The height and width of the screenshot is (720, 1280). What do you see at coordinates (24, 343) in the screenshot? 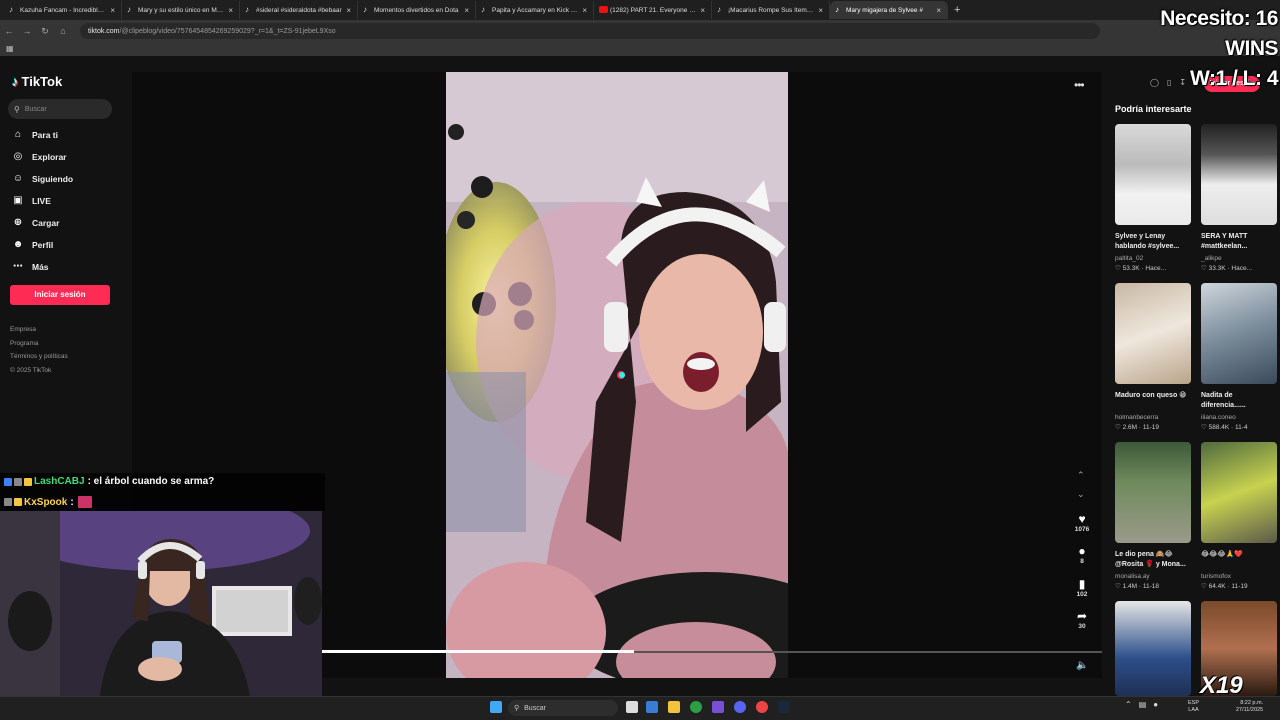
I see `footer-link: Programa` at bounding box center [24, 343].